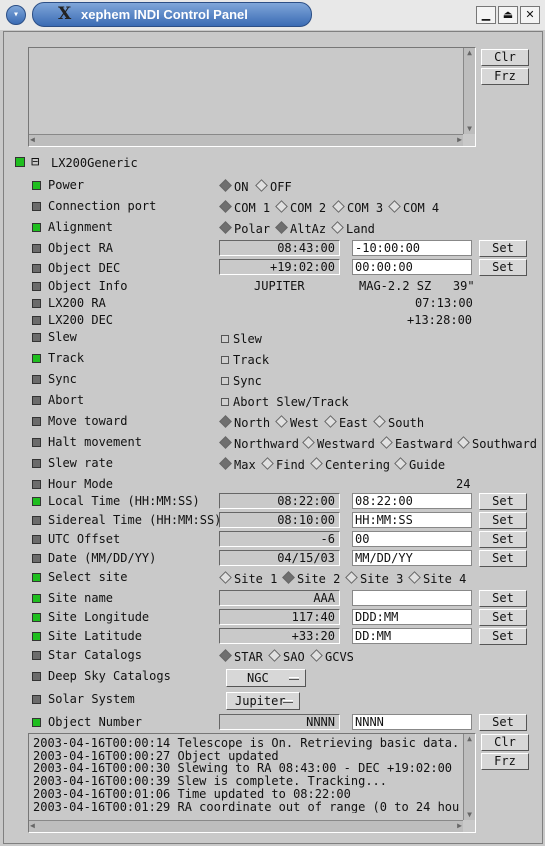 The width and height of the screenshot is (545, 846). What do you see at coordinates (503, 617) in the screenshot?
I see `site-longitude-set-button: Set` at bounding box center [503, 617].